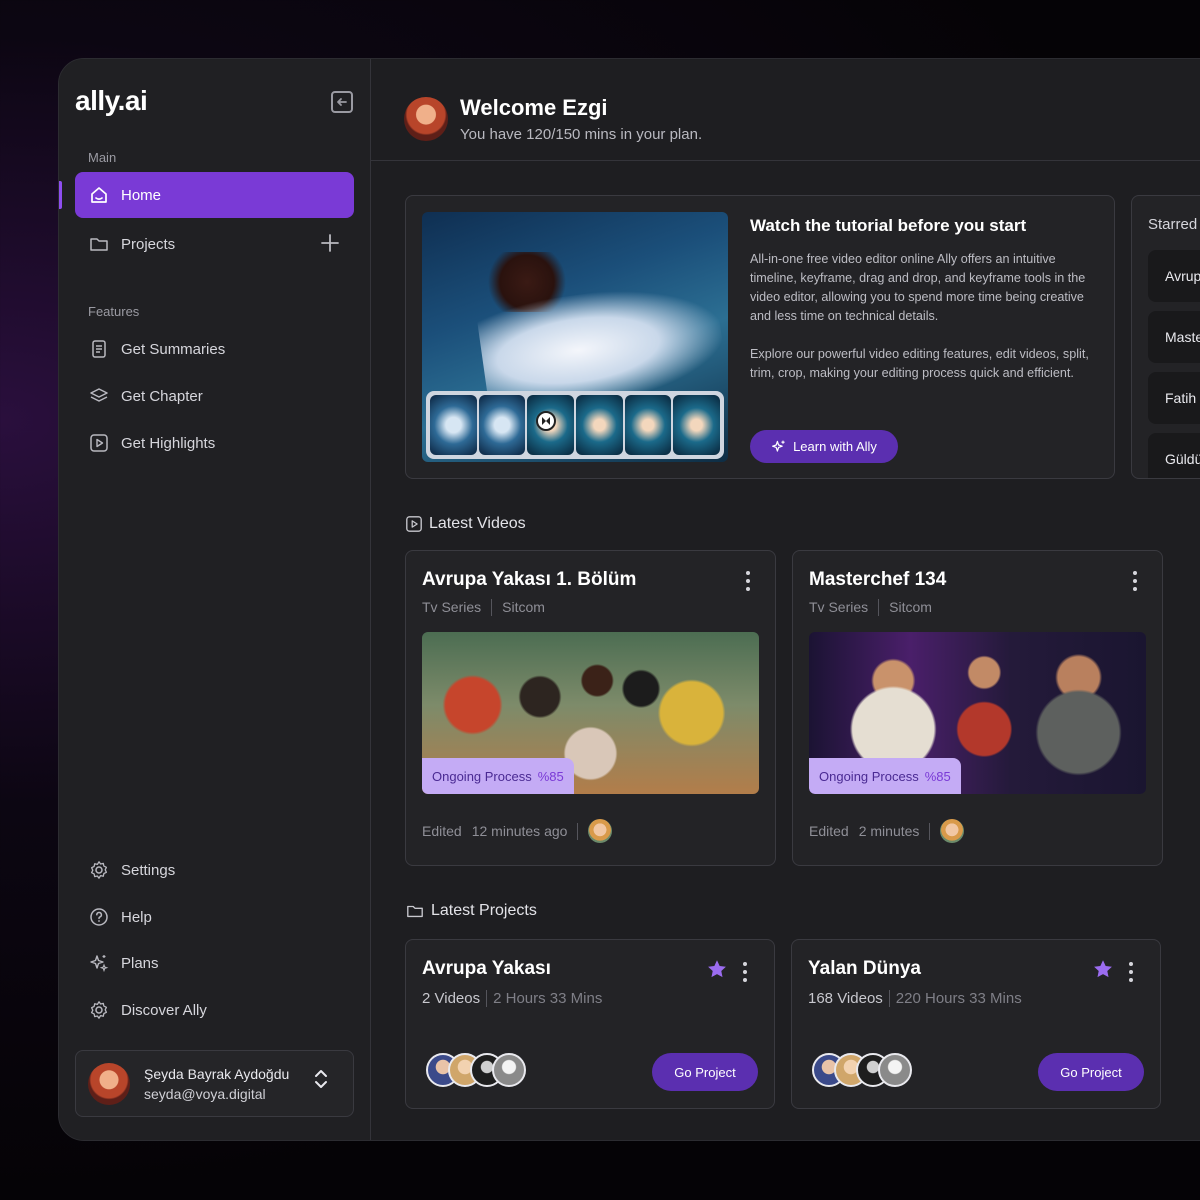 This screenshot has height=1200, width=1200. Describe the element at coordinates (534, 107) in the screenshot. I see `welcome-title: Welcome Ezgi` at that location.